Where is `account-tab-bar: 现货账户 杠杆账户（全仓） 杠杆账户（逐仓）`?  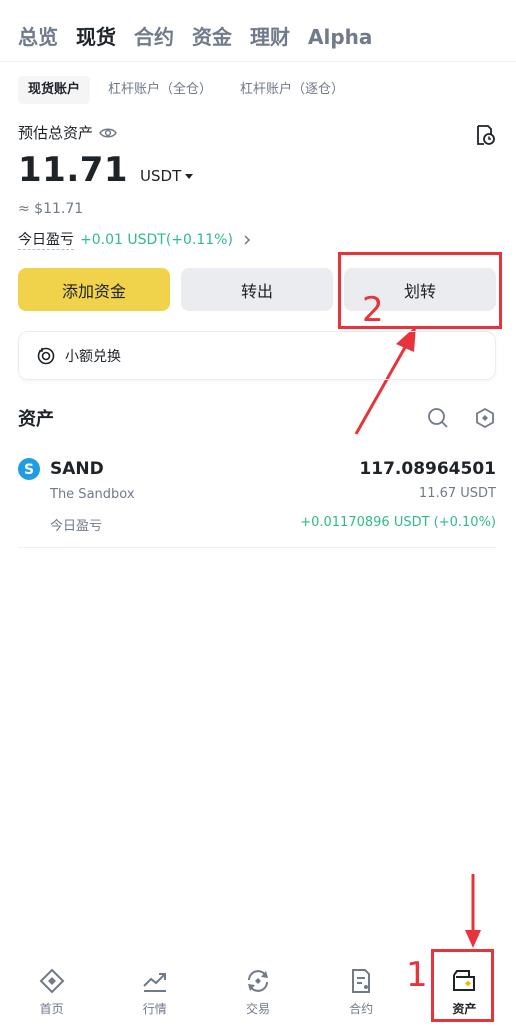 account-tab-bar: 现货账户 杠杆账户（全仓） 杠杆账户（逐仓） is located at coordinates (190, 90).